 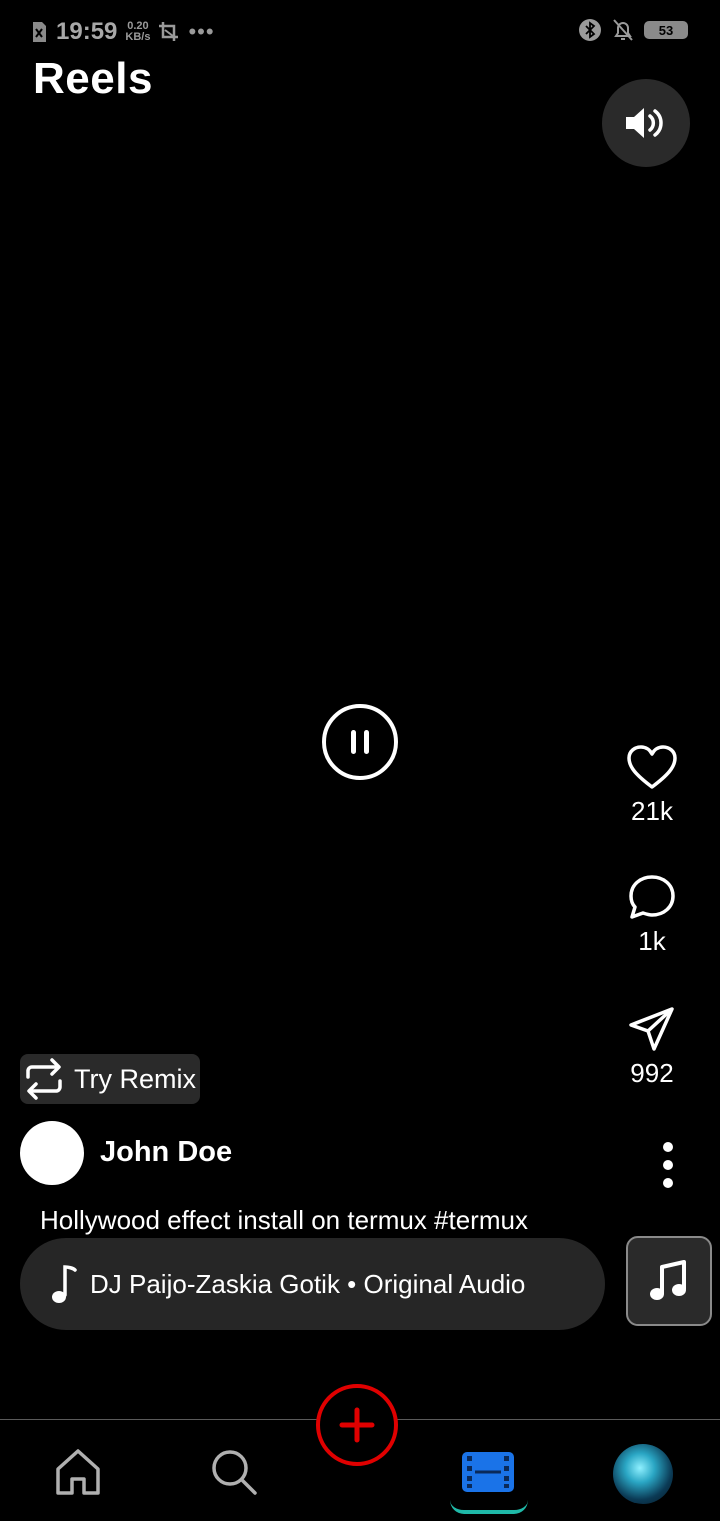 What do you see at coordinates (652, 1073) in the screenshot?
I see `share-count: 992` at bounding box center [652, 1073].